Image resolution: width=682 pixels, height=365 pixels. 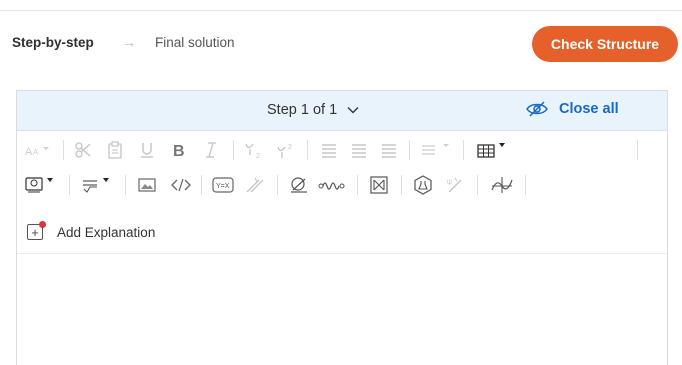 What do you see at coordinates (449, 182) in the screenshot?
I see `svg-text: ψ` at bounding box center [449, 182].